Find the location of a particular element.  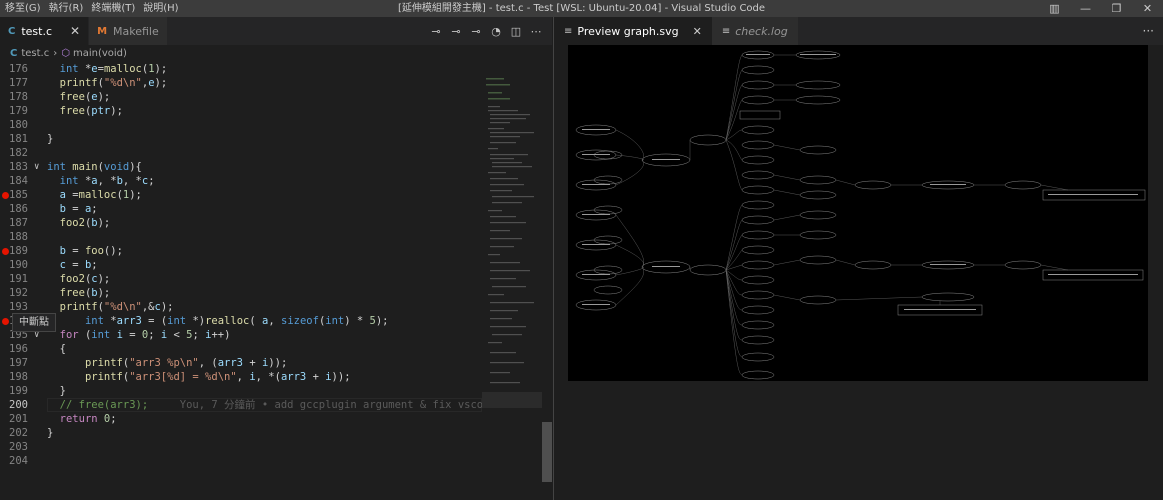

layout-icon: ▥ is located at coordinates (1054, 8).